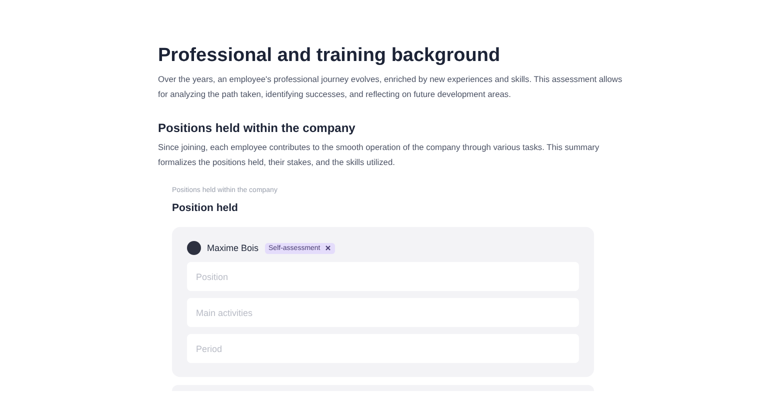 This screenshot has height=400, width=766. I want to click on page-title: Professional and training background, so click(330, 56).